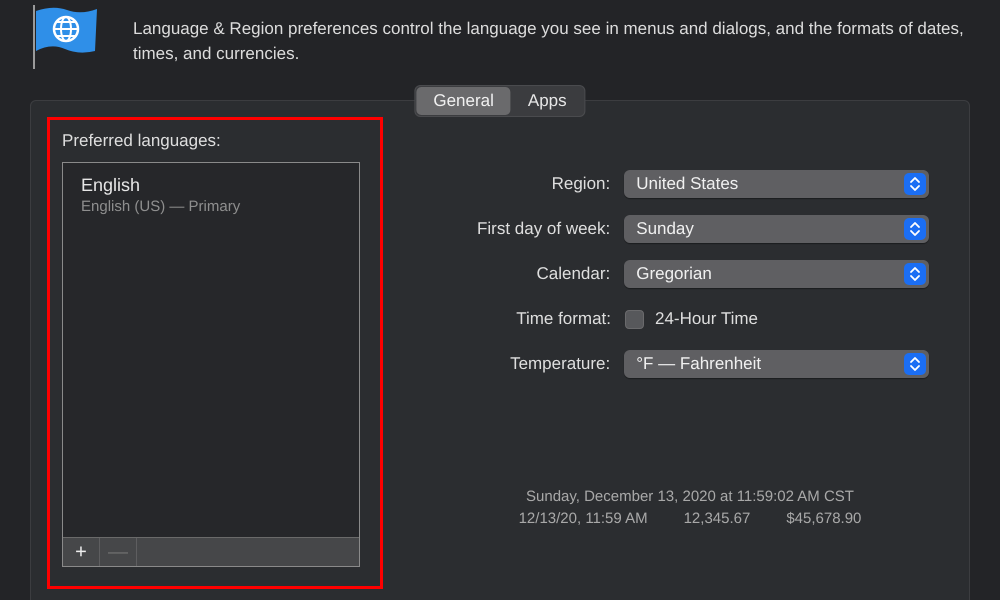  Describe the element at coordinates (776, 184) in the screenshot. I see `popup-button: United States` at that location.